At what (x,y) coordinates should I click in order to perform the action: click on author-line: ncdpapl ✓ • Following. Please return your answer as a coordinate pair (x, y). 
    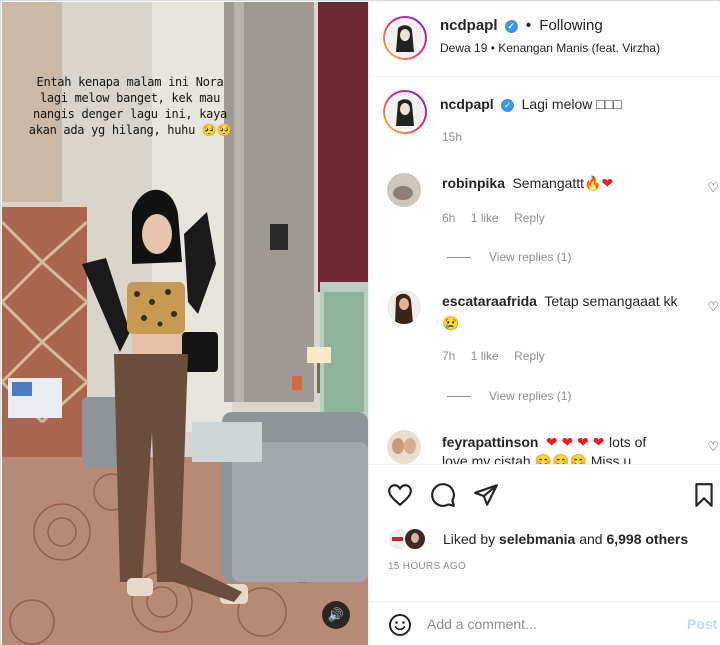
    Looking at the image, I should click on (521, 25).